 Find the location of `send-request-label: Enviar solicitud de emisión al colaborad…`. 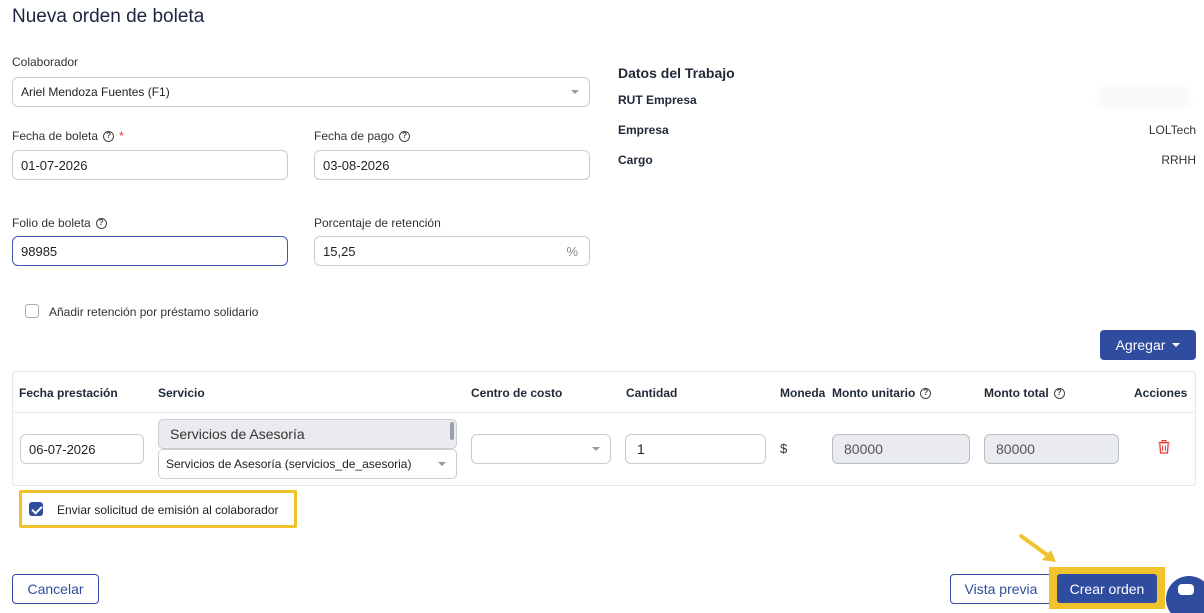

send-request-label: Enviar solicitud de emisión al colaborad… is located at coordinates (168, 510).